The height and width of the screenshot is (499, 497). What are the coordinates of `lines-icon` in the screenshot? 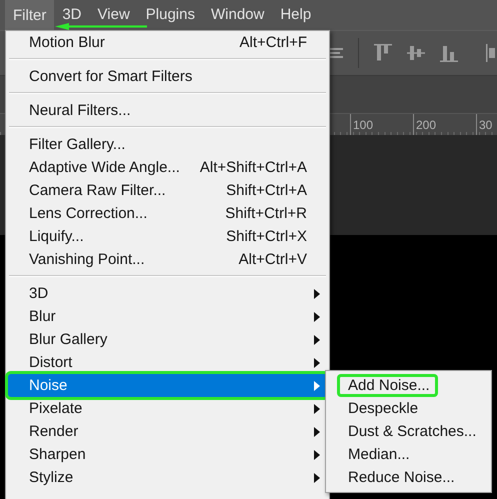 It's located at (336, 53).